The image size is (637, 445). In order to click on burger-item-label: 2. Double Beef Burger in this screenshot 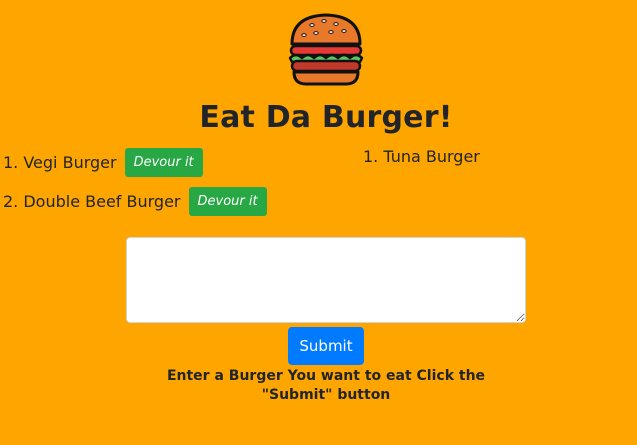, I will do `click(92, 201)`.